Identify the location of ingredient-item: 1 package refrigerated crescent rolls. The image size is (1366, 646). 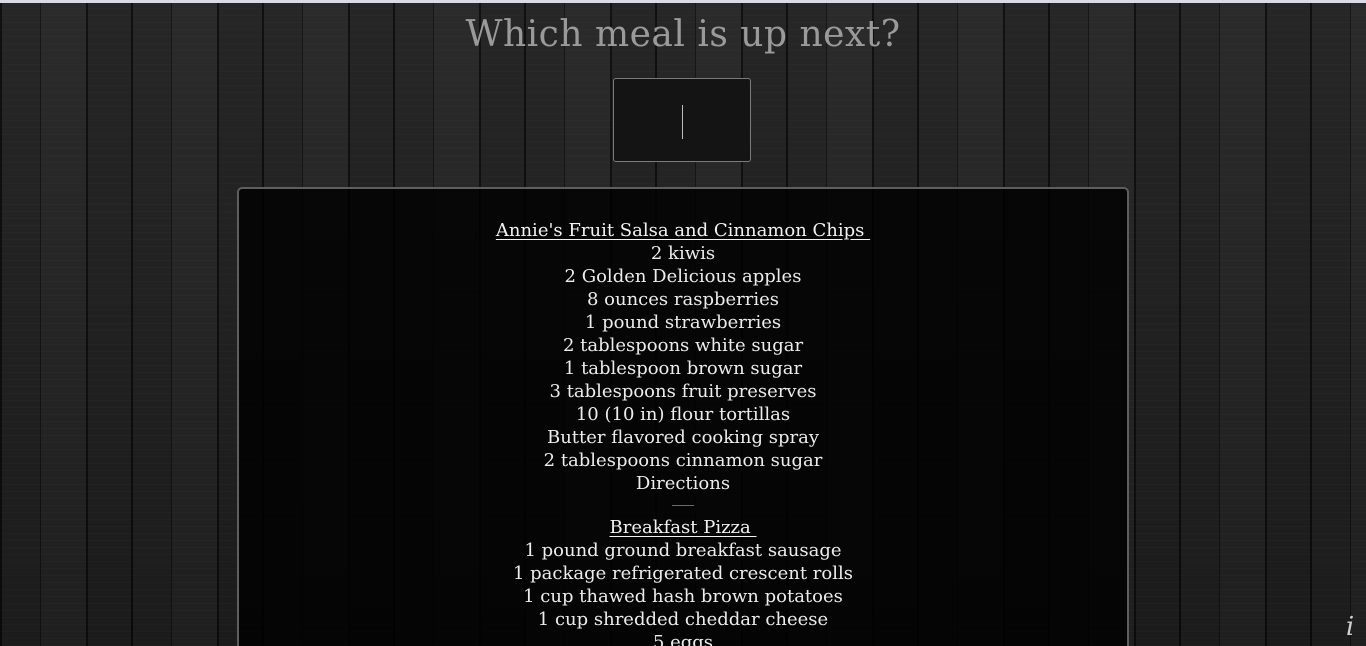
(682, 573).